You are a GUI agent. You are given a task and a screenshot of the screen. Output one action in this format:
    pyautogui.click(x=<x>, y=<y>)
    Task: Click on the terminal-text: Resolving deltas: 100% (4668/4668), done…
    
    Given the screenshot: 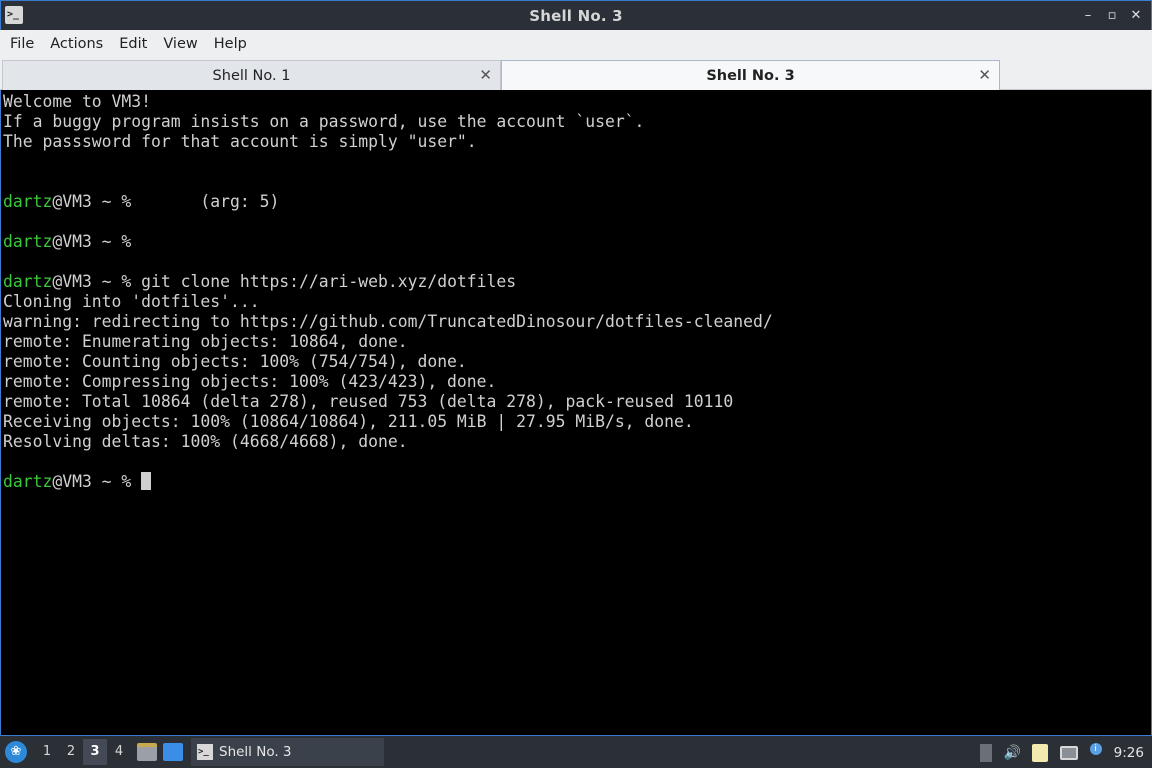 What is the action you would take?
    pyautogui.click(x=205, y=441)
    